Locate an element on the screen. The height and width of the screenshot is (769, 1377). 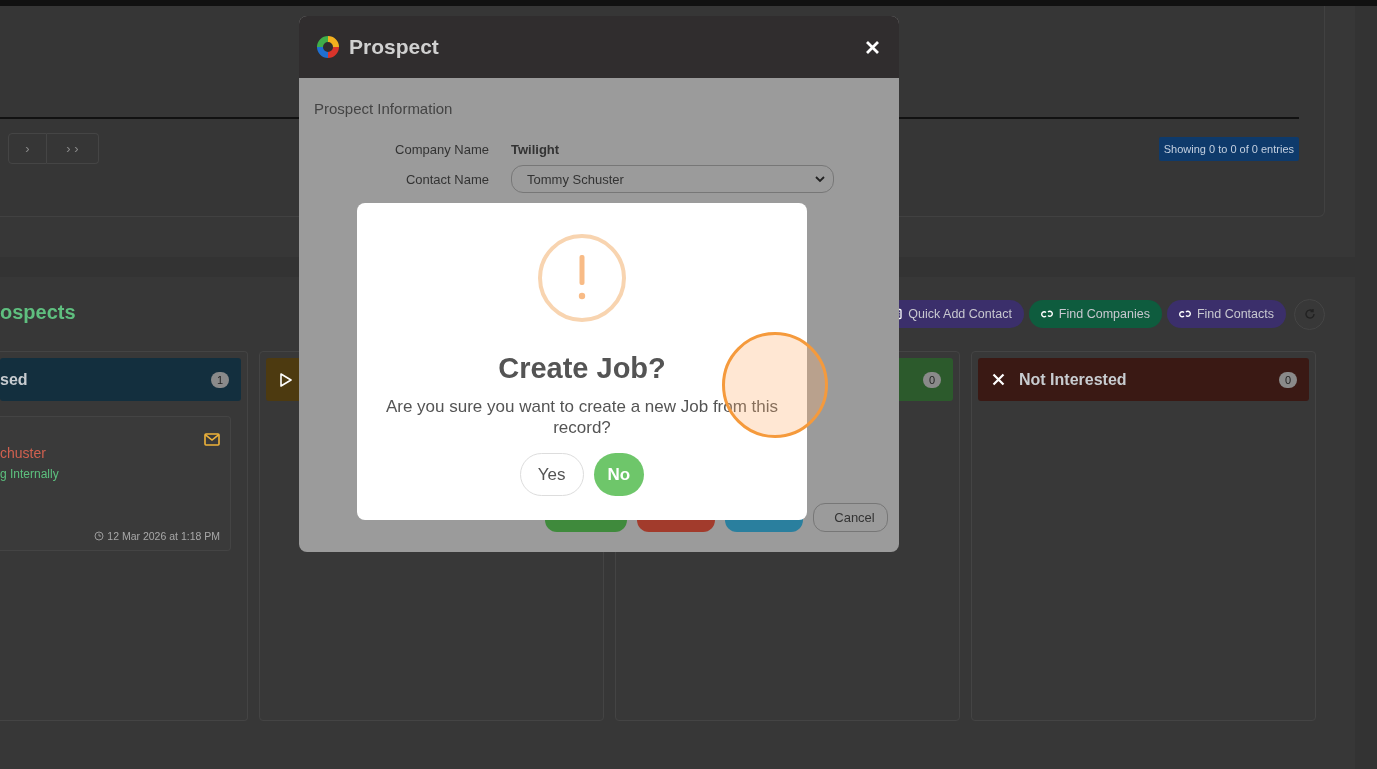
dialog-title: Create Job? is located at coordinates (582, 368).